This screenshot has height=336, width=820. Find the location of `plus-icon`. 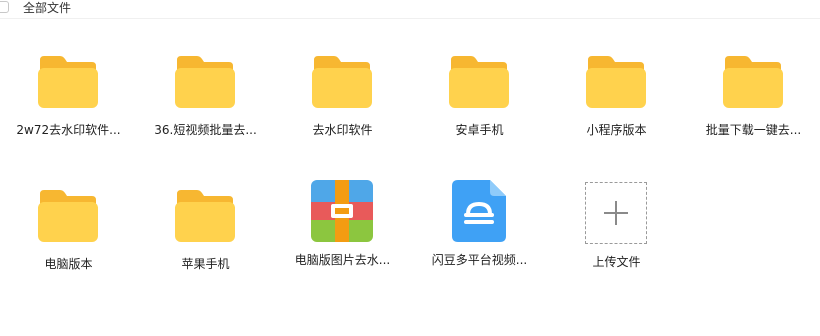

plus-icon is located at coordinates (616, 213).